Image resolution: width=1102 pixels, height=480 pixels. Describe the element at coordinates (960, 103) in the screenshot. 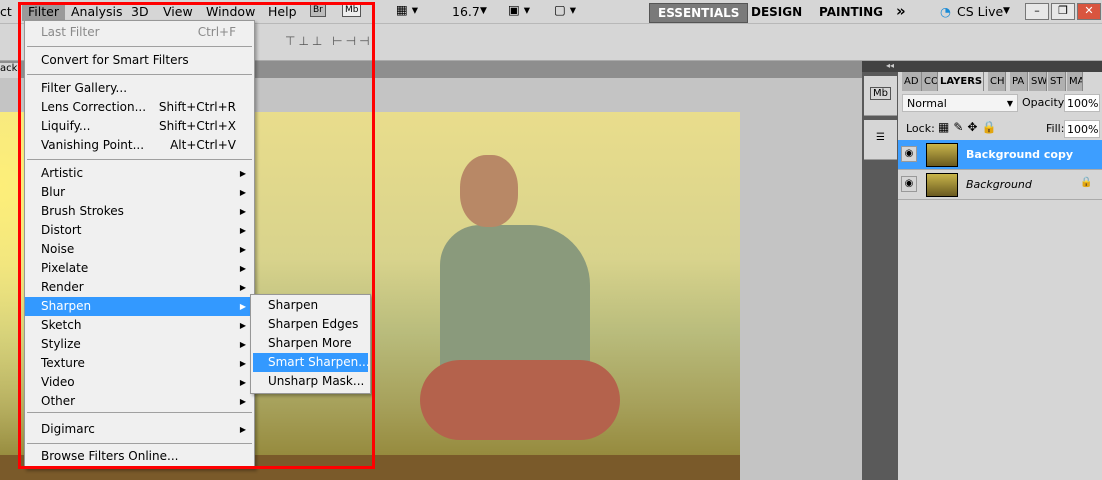

I see `blend-mode-select: Normal ▼` at that location.